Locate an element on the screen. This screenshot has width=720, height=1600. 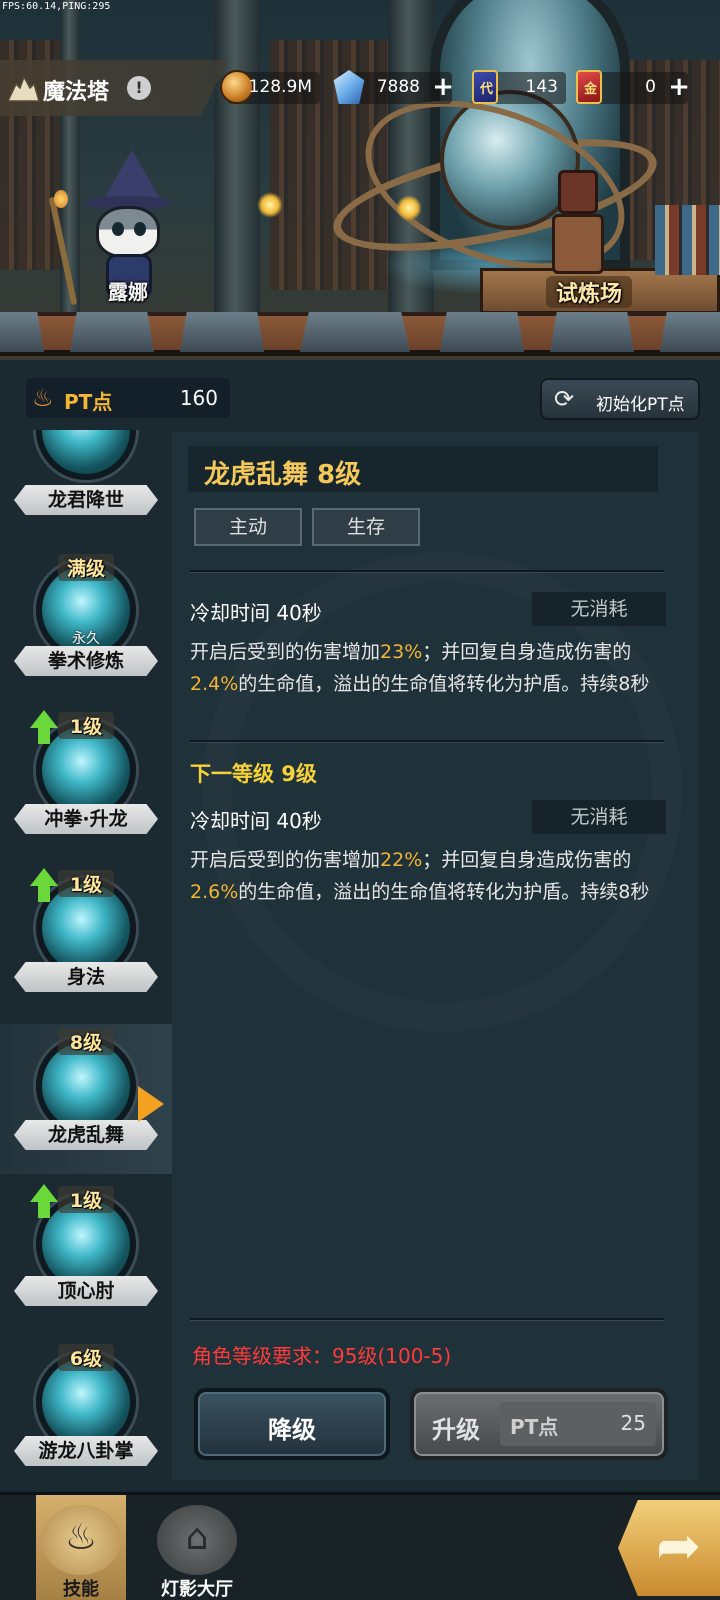
red-card-icon: 金 is located at coordinates (589, 87).